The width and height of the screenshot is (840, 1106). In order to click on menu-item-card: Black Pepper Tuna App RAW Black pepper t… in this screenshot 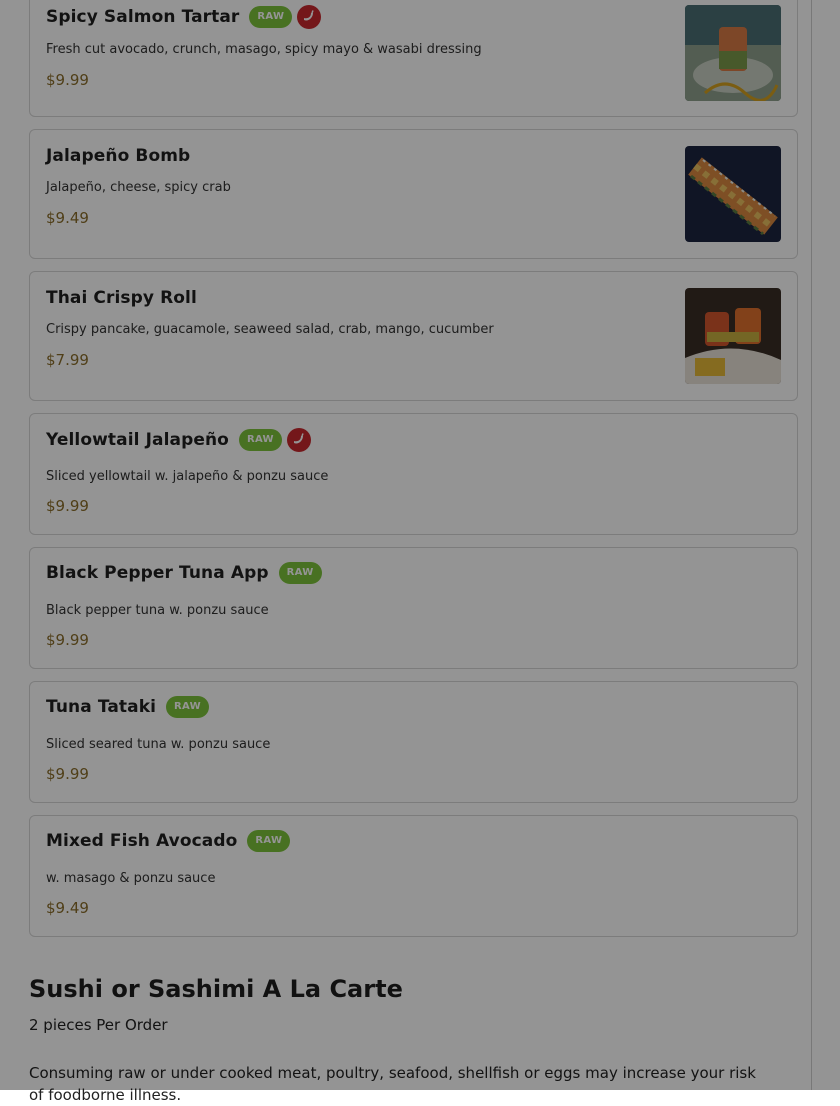, I will do `click(413, 608)`.